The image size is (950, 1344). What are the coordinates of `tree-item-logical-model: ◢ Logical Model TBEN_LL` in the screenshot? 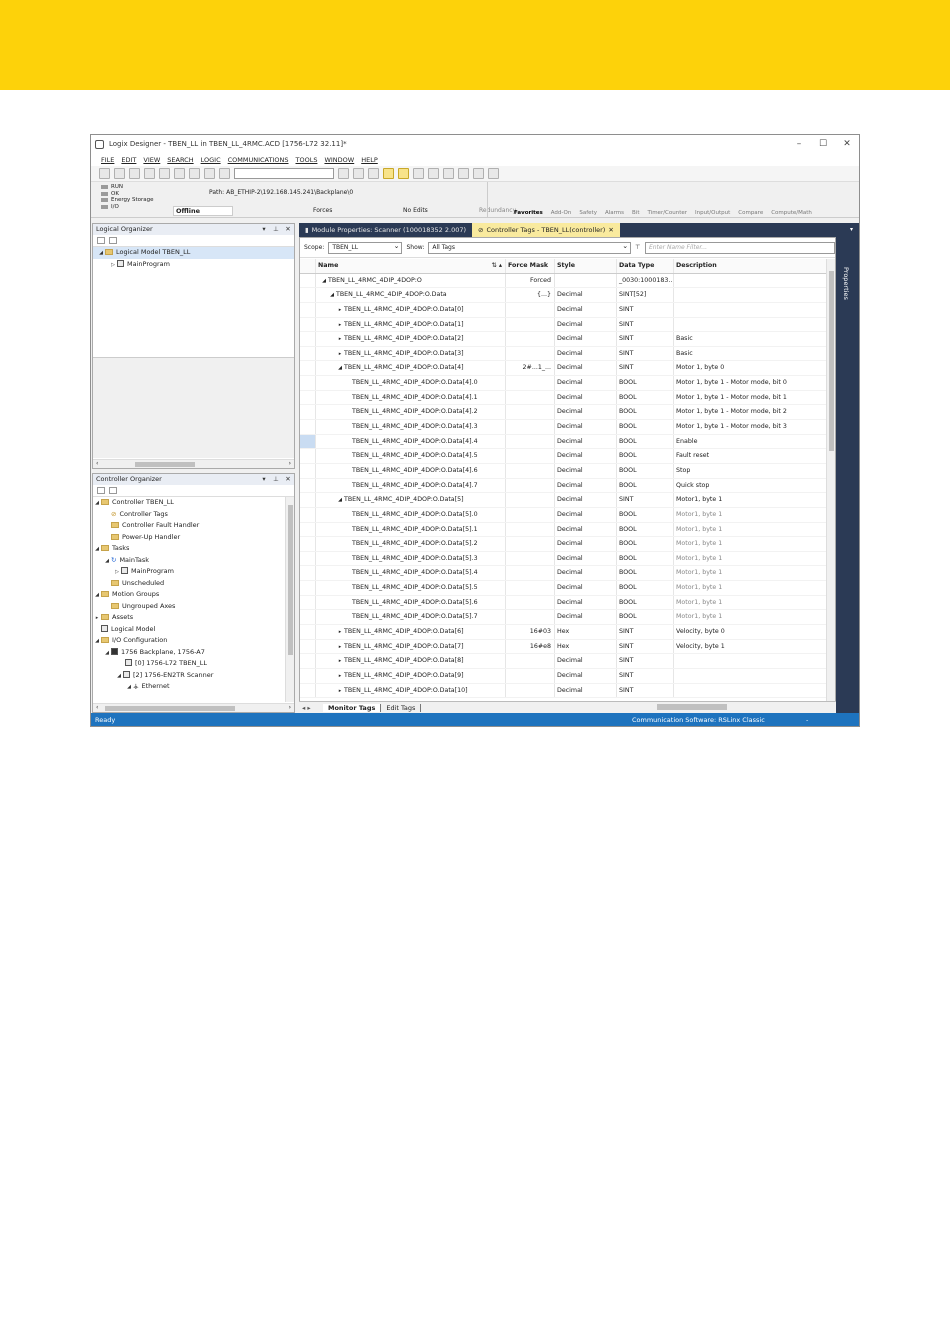 It's located at (193, 253).